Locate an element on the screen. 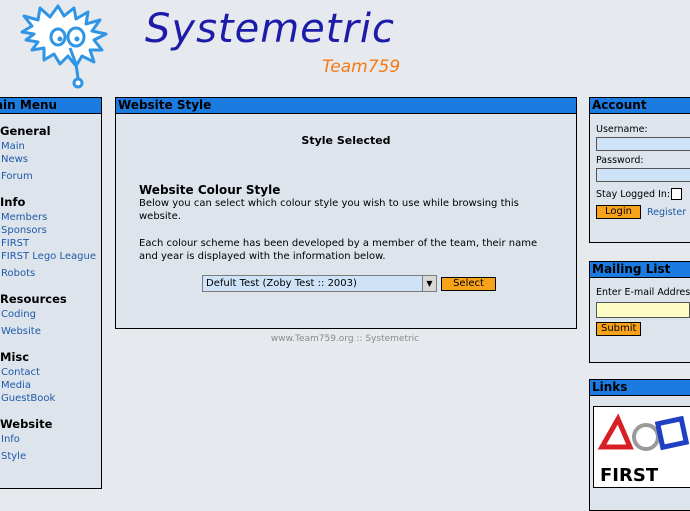  email-label: Enter E-mail Address is located at coordinates (643, 292).